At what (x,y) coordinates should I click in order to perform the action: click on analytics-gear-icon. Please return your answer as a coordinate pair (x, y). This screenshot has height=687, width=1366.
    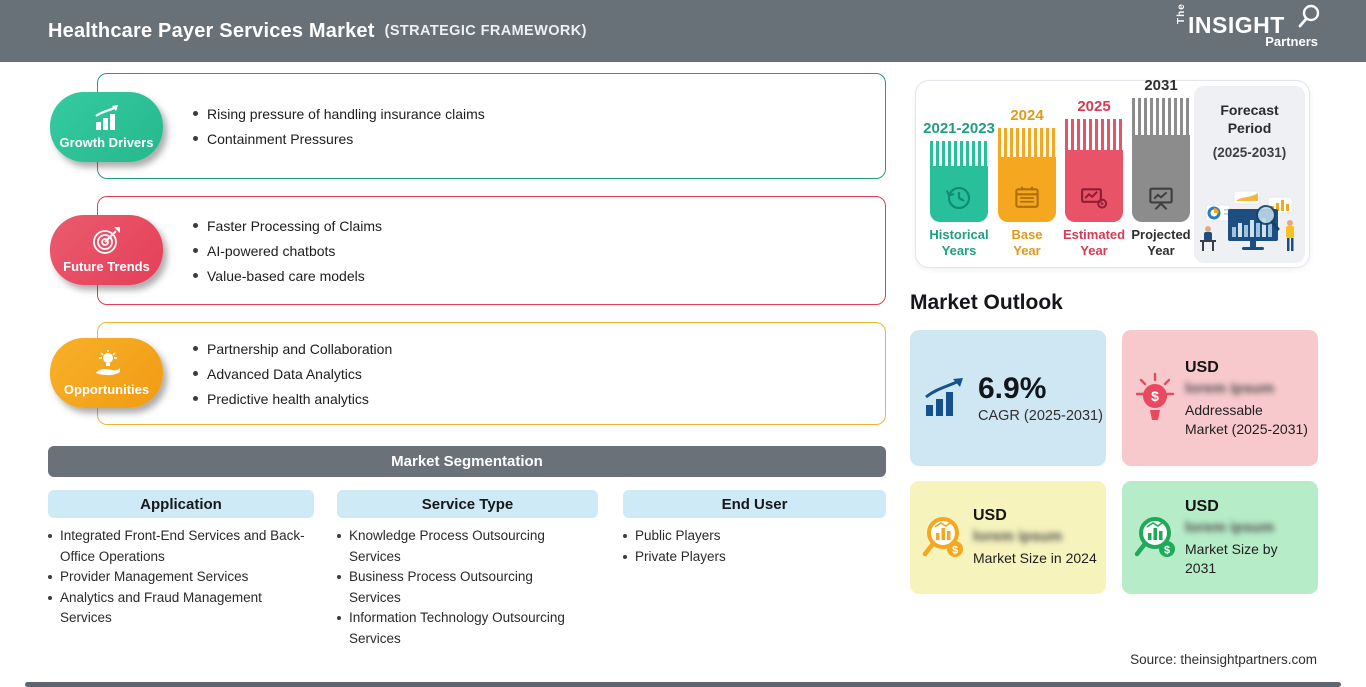
    Looking at the image, I should click on (1094, 198).